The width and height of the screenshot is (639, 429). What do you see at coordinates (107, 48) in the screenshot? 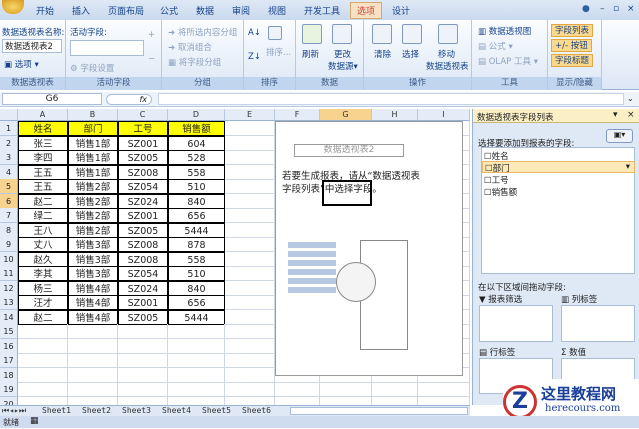
I see `active-field-input` at bounding box center [107, 48].